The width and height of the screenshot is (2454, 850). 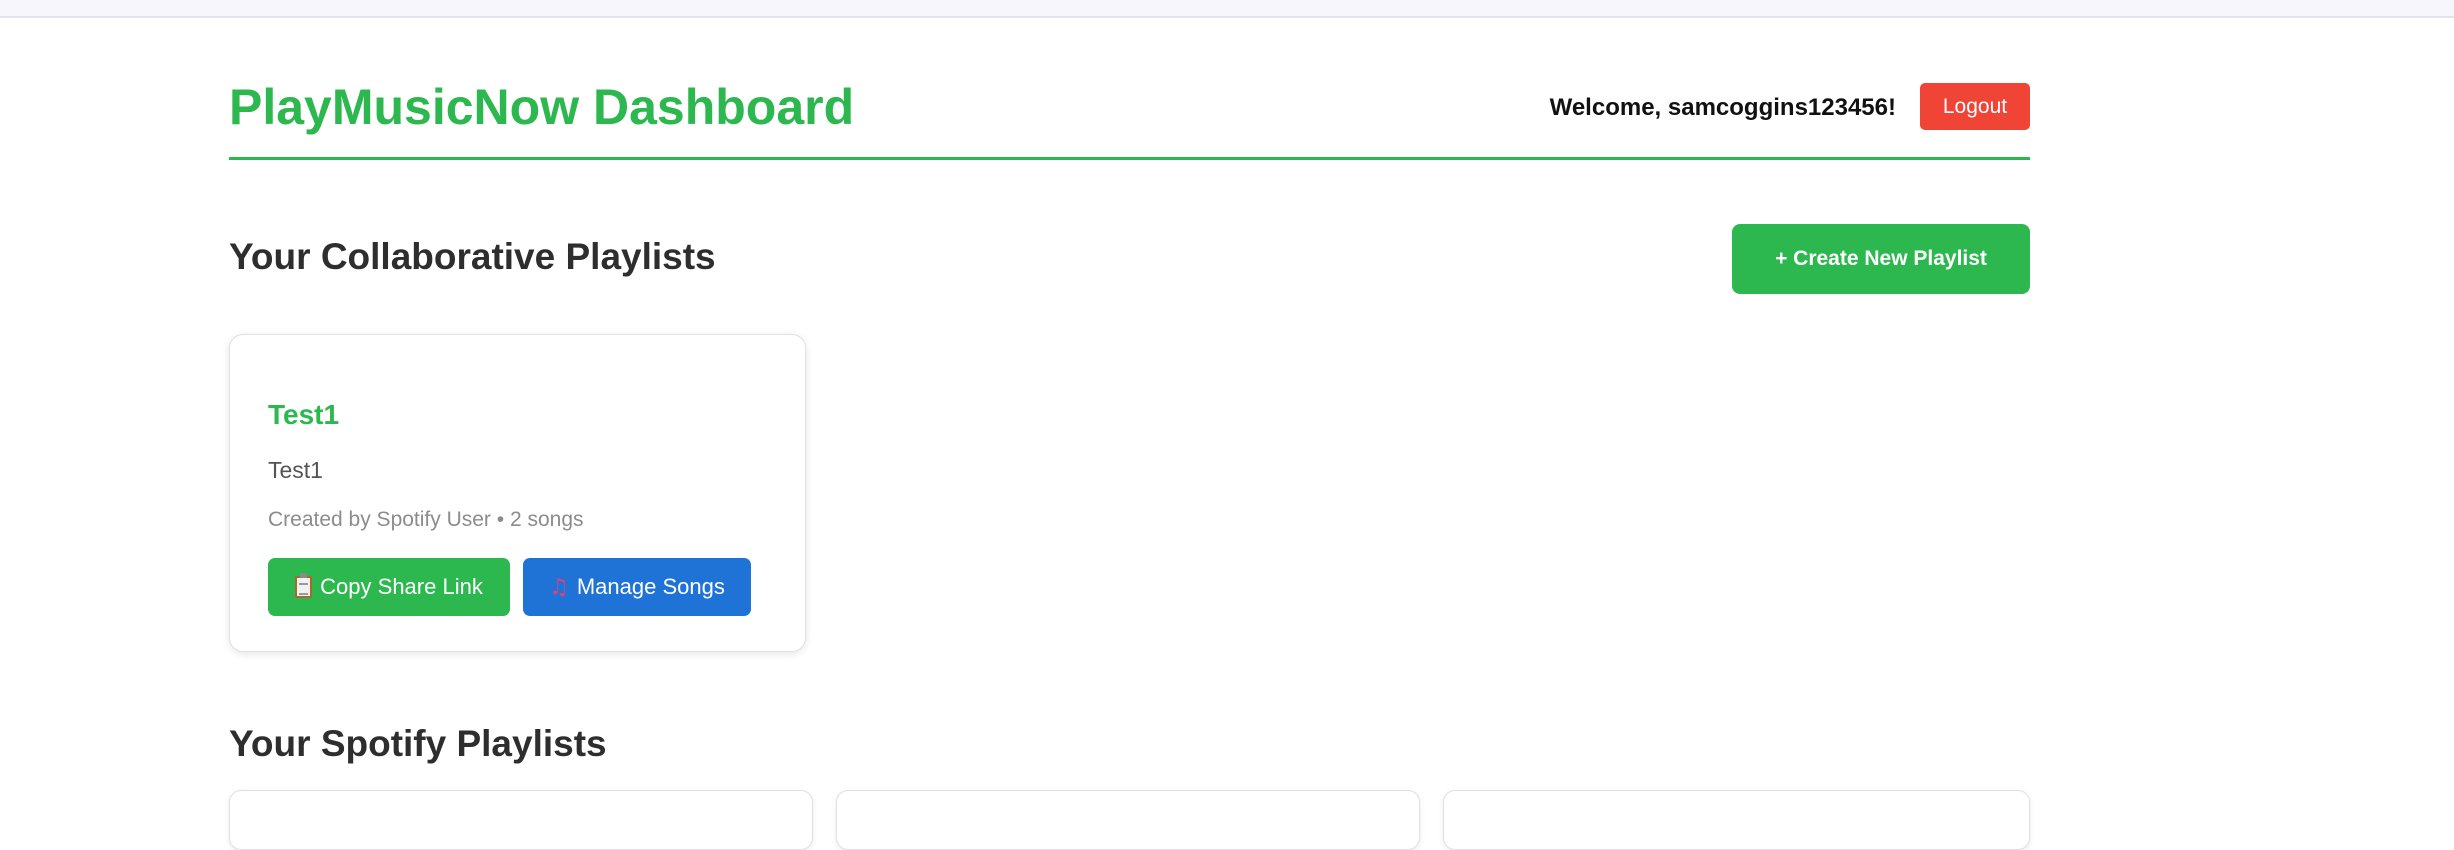 I want to click on copy-share-link-label: Copy Share Link, so click(x=401, y=586).